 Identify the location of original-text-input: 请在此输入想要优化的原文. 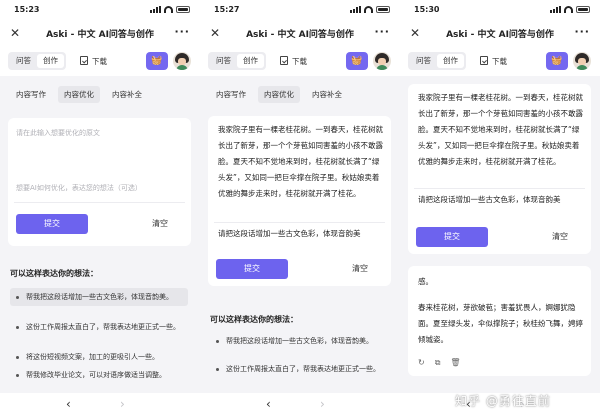
(58, 133).